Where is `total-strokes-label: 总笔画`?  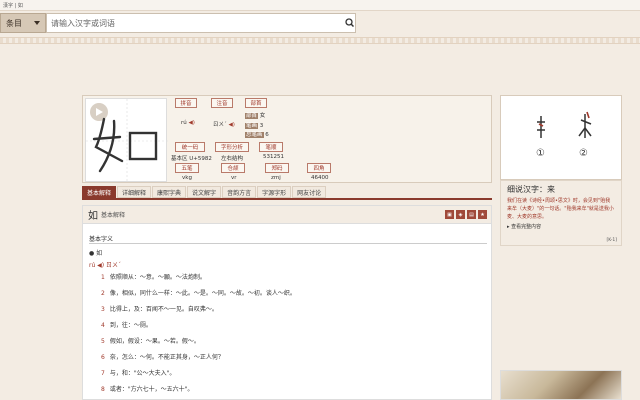 total-strokes-label: 总笔画 is located at coordinates (254, 135).